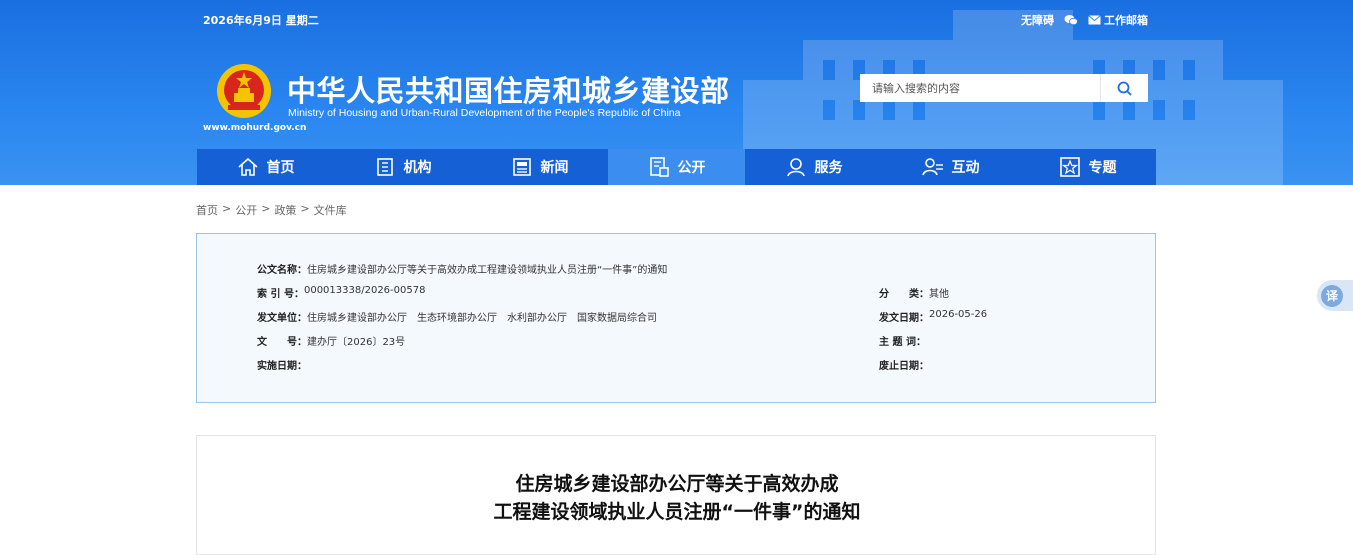  I want to click on nav-label: 互动, so click(965, 168).